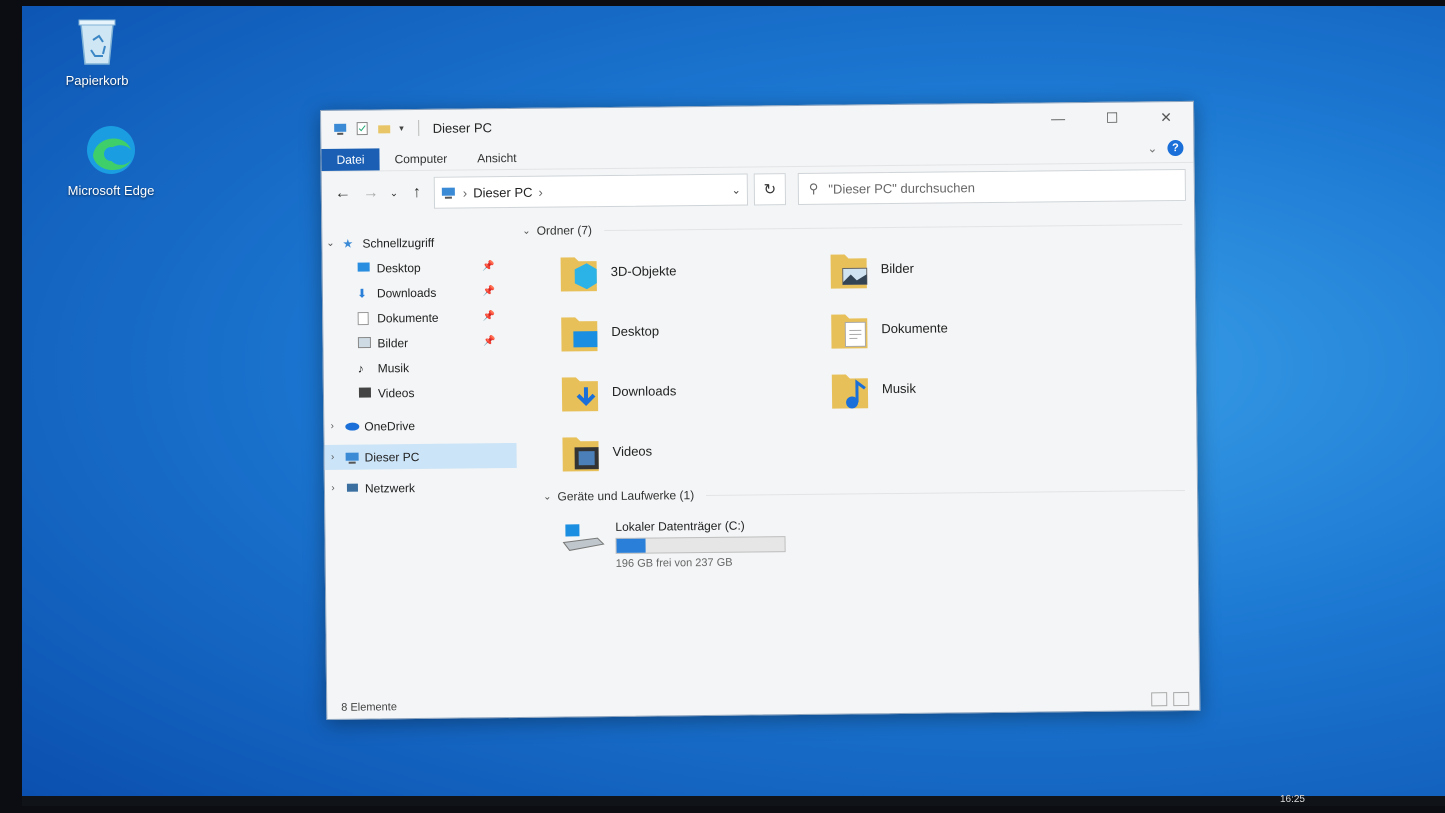 This screenshot has height=813, width=1445. What do you see at coordinates (1181, 699) in the screenshot?
I see `large-icons-view-icon` at bounding box center [1181, 699].